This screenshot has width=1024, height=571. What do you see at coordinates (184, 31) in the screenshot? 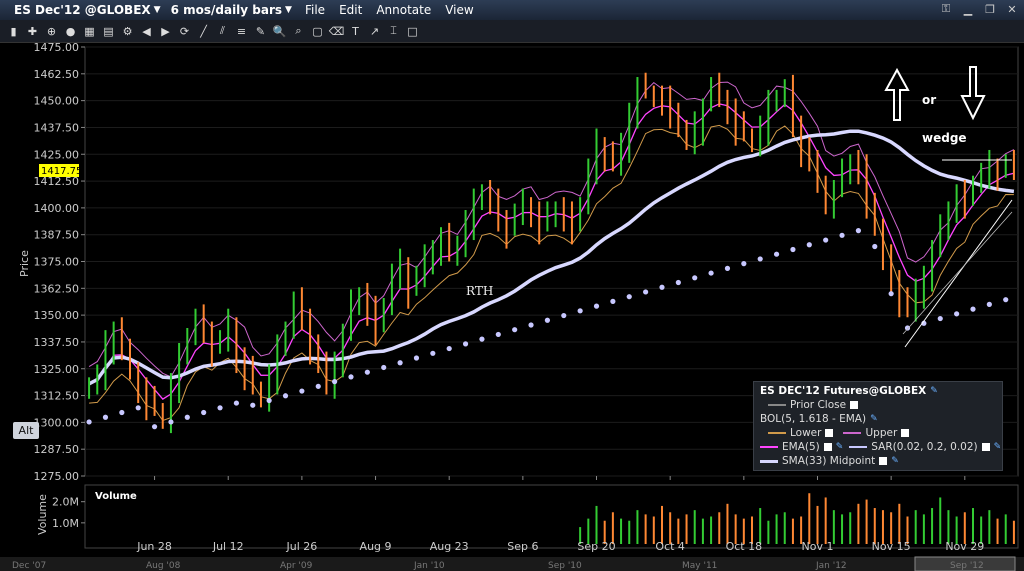
I see `refresh-icon: ⟳` at bounding box center [184, 31].